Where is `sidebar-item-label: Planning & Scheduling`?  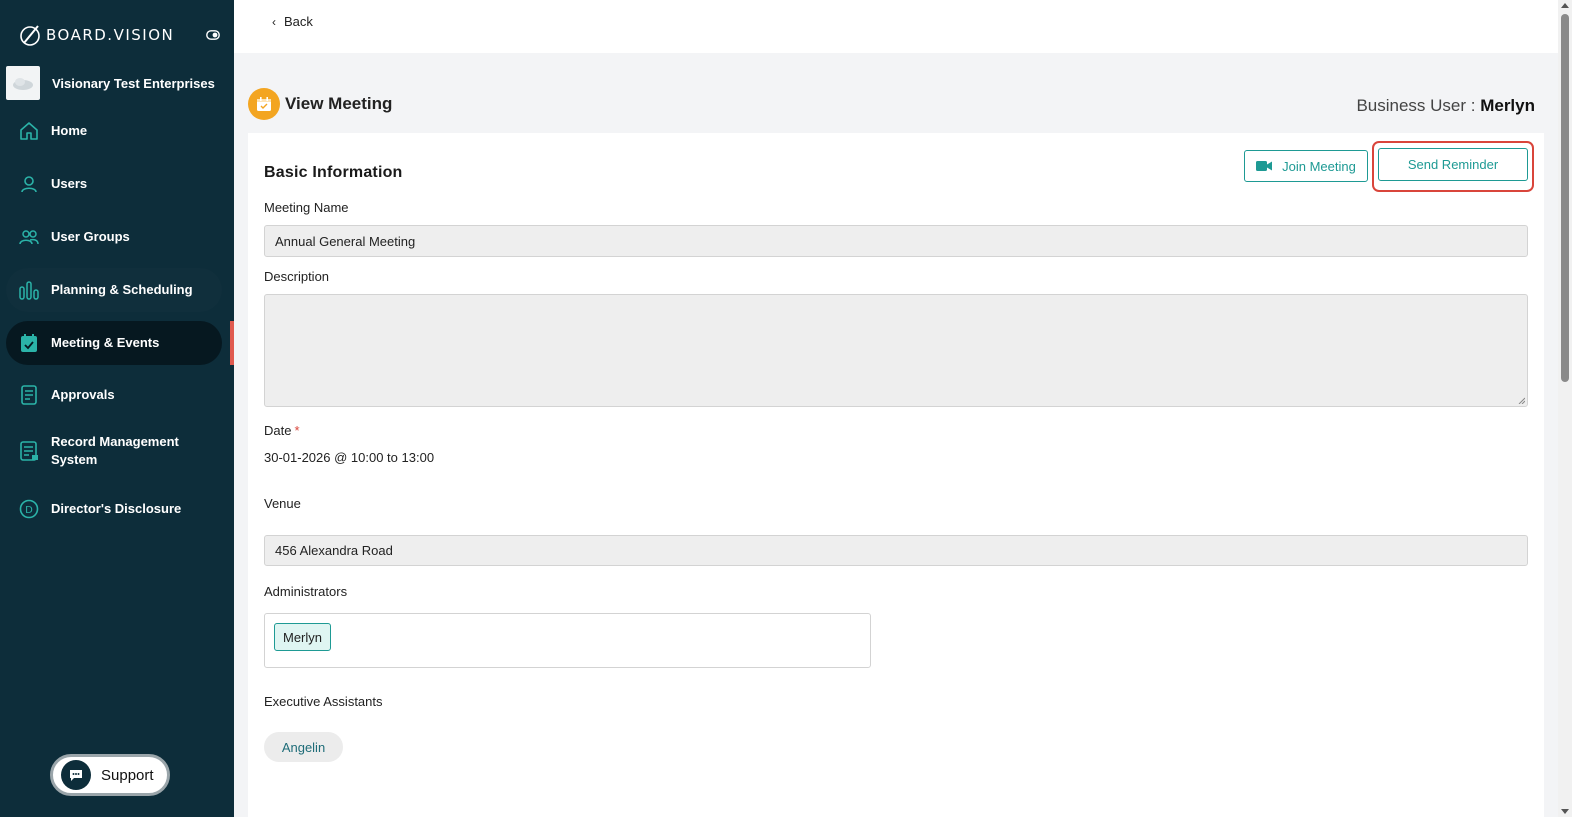
sidebar-item-label: Planning & Scheduling is located at coordinates (122, 289).